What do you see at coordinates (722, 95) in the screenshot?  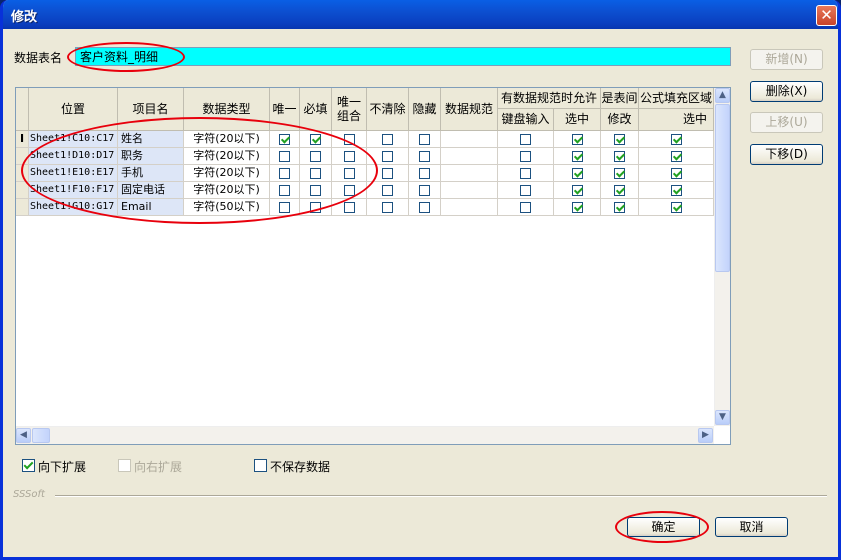 I see `scroll-up-arrow-icon: ▲` at bounding box center [722, 95].